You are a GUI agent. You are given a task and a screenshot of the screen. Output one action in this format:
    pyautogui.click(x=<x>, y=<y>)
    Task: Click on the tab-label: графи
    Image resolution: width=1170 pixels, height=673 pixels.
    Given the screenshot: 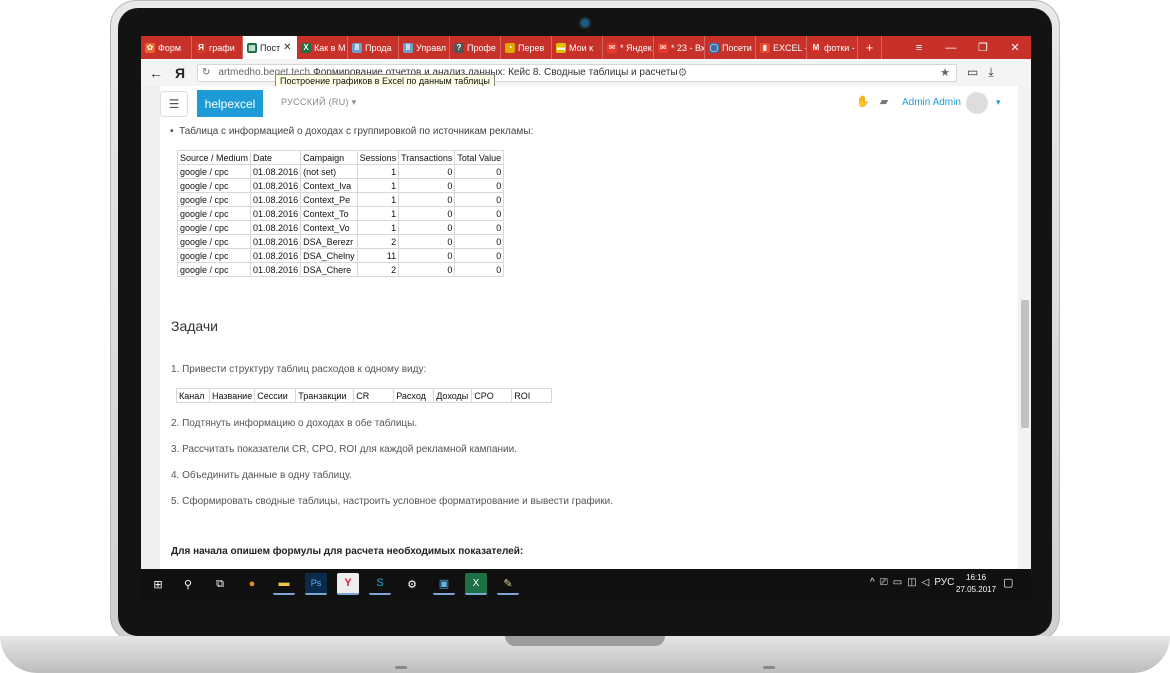 What is the action you would take?
    pyautogui.click(x=222, y=47)
    